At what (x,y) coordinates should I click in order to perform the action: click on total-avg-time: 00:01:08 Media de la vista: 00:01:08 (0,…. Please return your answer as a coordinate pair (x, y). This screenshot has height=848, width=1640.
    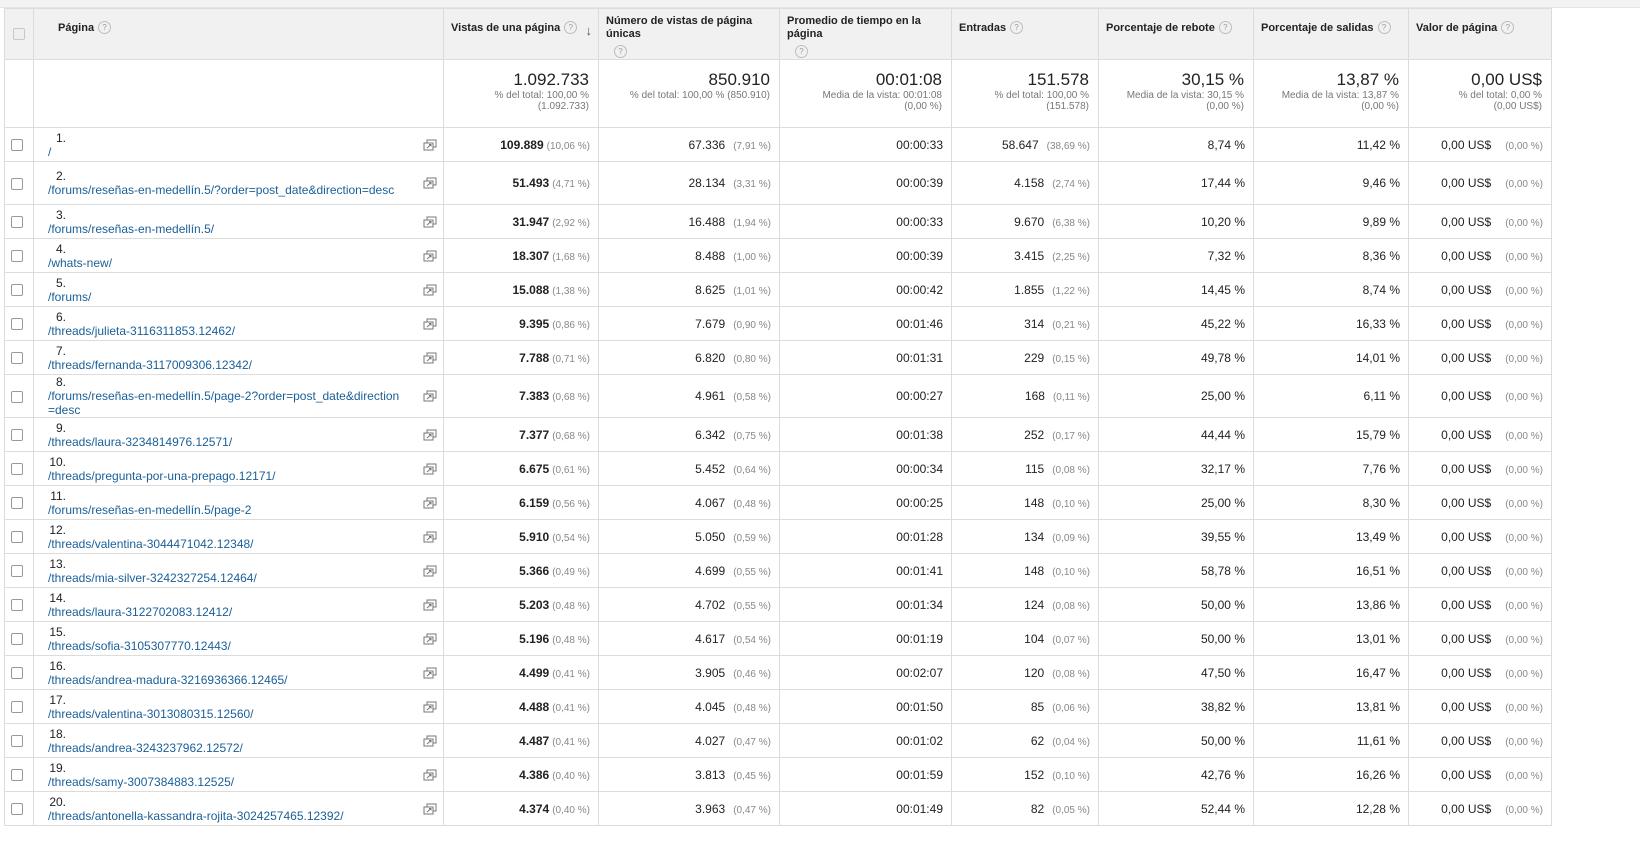
    Looking at the image, I should click on (865, 93).